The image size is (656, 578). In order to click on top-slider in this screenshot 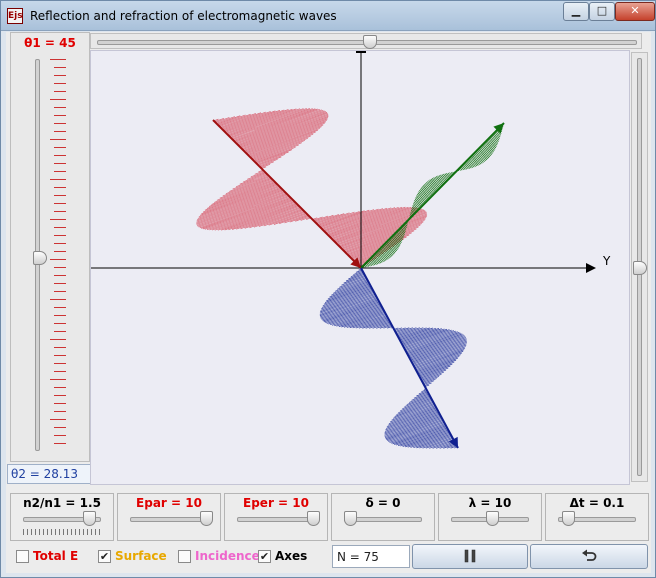, I will do `click(366, 41)`.